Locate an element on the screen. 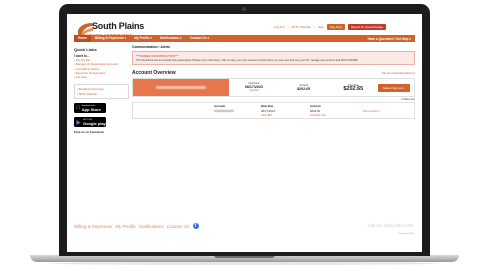 This screenshot has width=489, height=271. footer-link-contact: Contact Us is located at coordinates (178, 226).